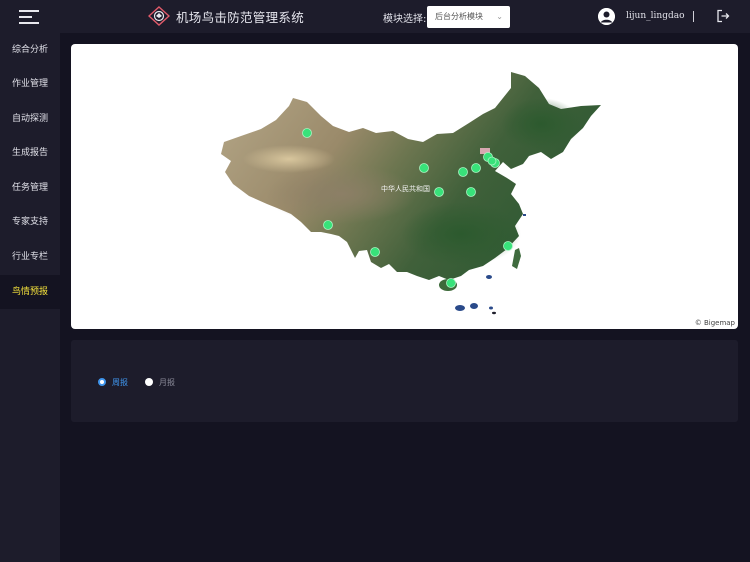 The width and height of the screenshot is (750, 562). Describe the element at coordinates (30, 84) in the screenshot. I see `sidebar-item-operation-management: 作业管理` at that location.